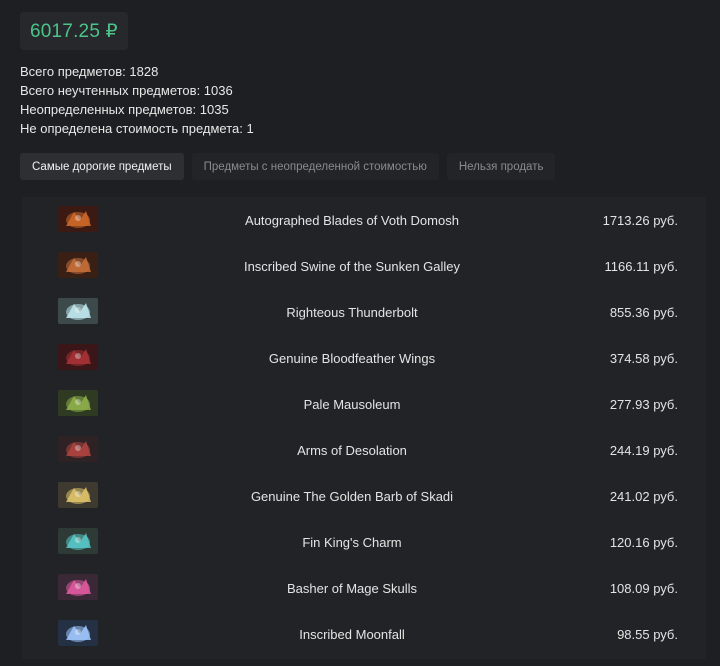  What do you see at coordinates (78, 357) in the screenshot?
I see `bloodfeather-wings-icon` at bounding box center [78, 357].